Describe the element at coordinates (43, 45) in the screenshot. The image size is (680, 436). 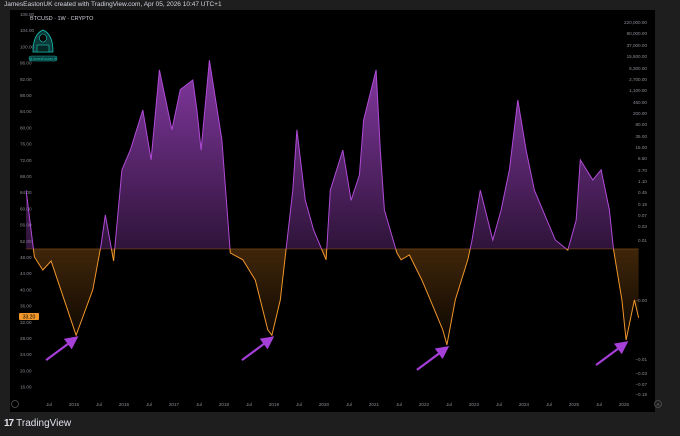
I see `author-logo: @JamesEastonUK` at that location.